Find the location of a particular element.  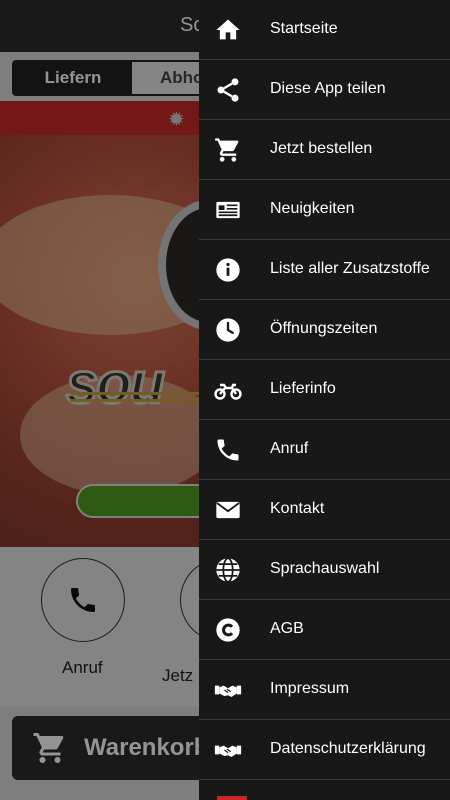

menu-item-share: Diese App teilen is located at coordinates (324, 90).